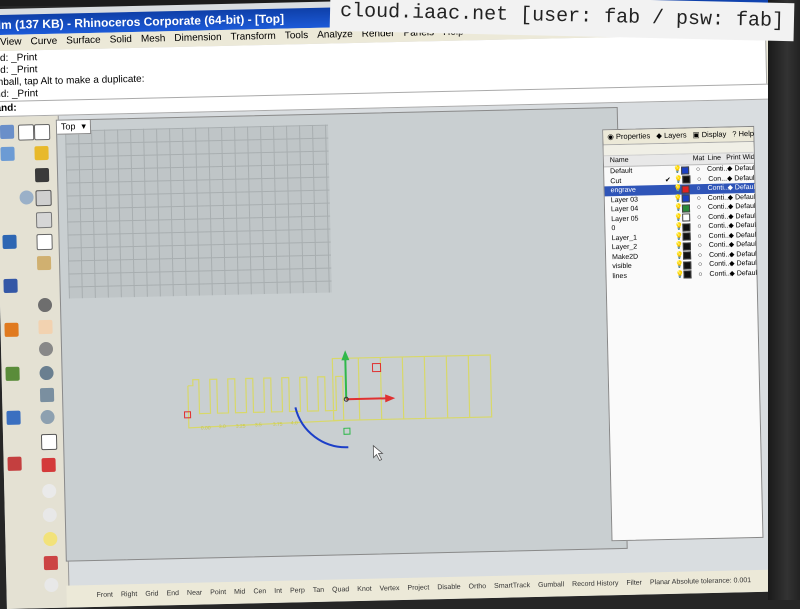 The height and width of the screenshot is (609, 800). I want to click on panel-outline, so click(411, 388).